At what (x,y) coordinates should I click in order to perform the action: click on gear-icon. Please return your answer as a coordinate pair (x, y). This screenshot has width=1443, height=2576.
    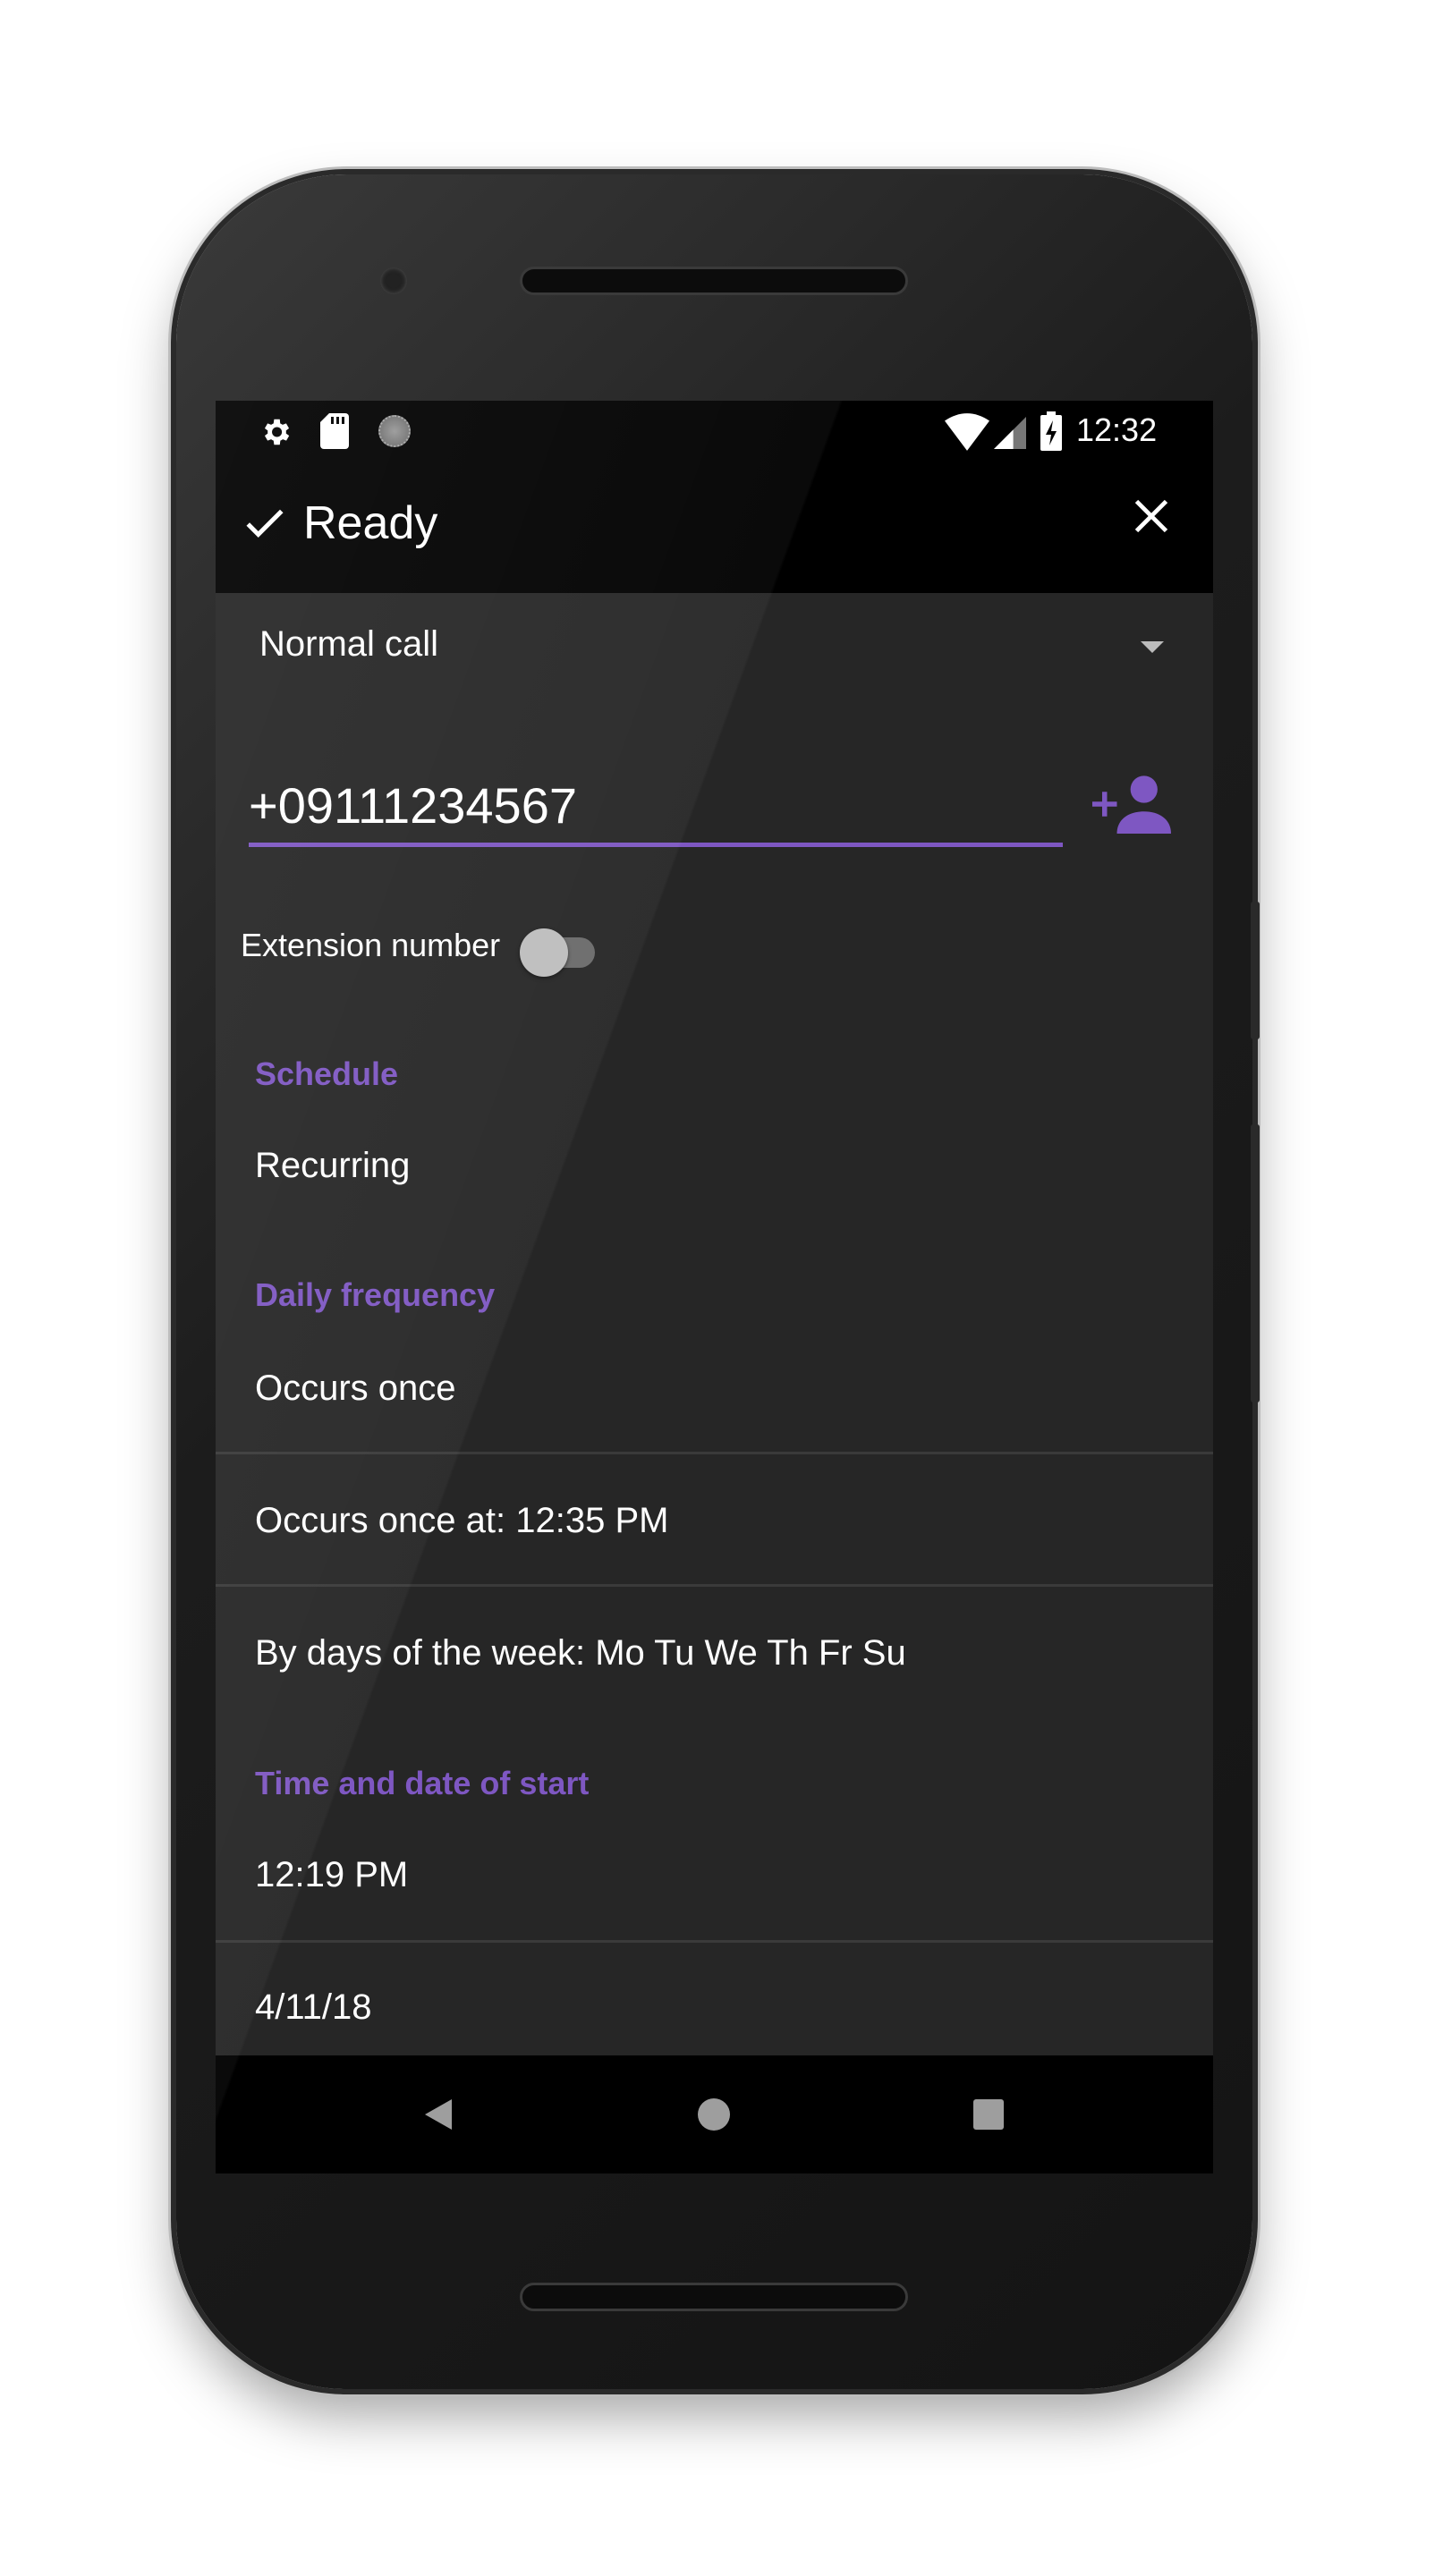
    Looking at the image, I should click on (277, 432).